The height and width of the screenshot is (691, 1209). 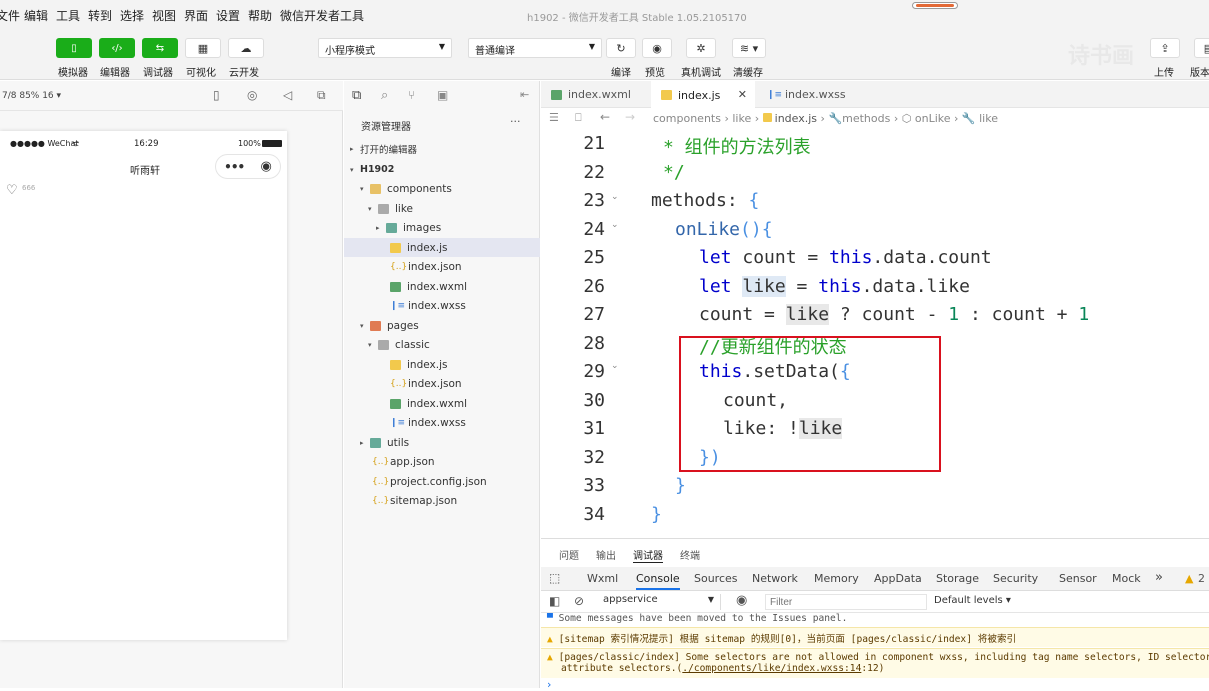 I want to click on tree-components: ▾ components, so click(x=406, y=188).